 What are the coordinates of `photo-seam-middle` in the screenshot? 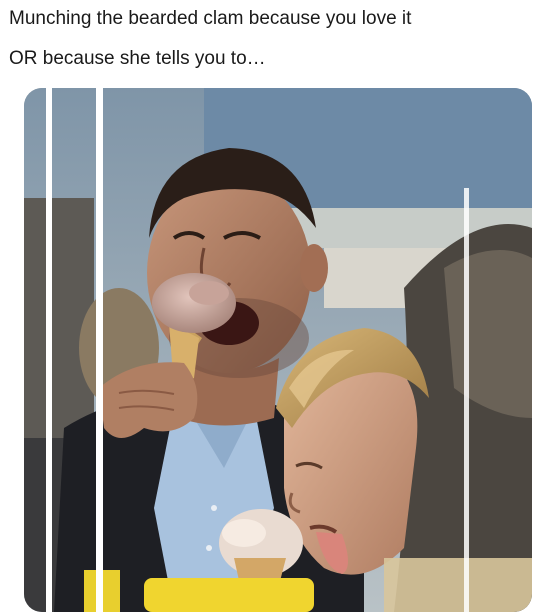 It's located at (99, 350).